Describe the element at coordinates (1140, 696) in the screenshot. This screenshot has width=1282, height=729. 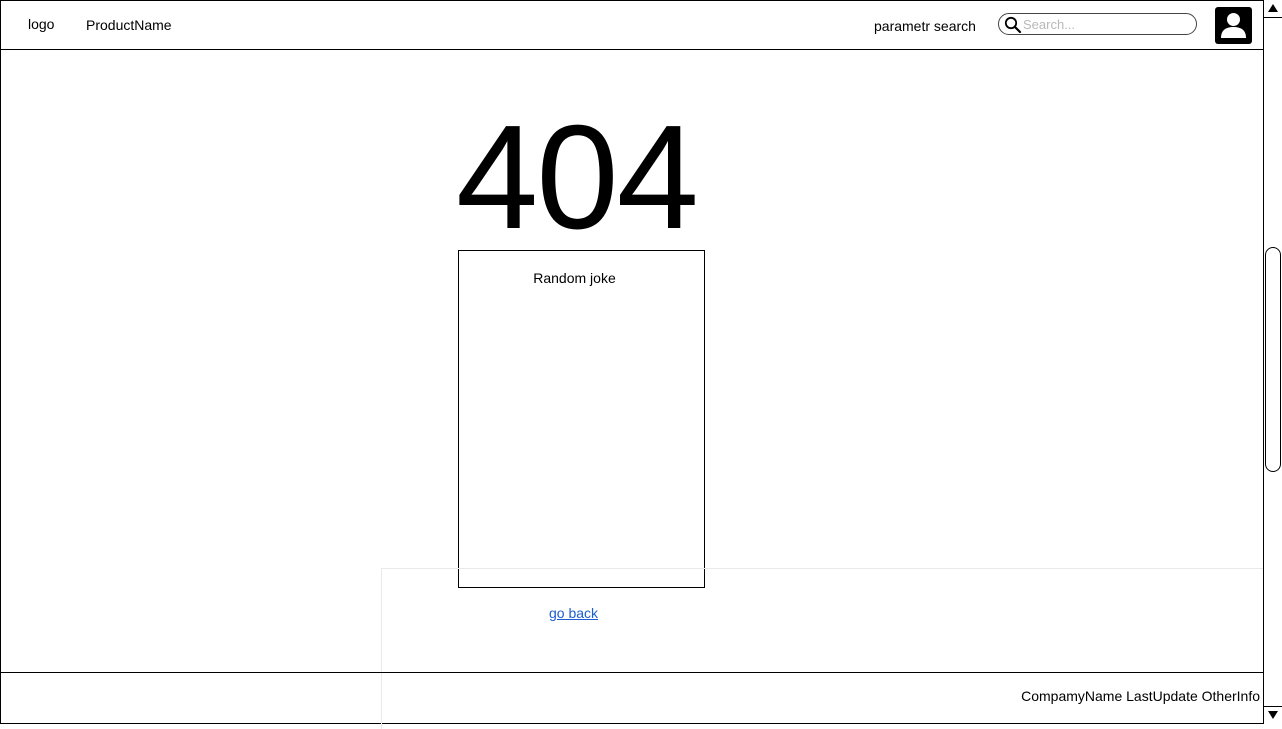
I see `footer-info: CompamyName LastUpdate OtherInfo` at that location.